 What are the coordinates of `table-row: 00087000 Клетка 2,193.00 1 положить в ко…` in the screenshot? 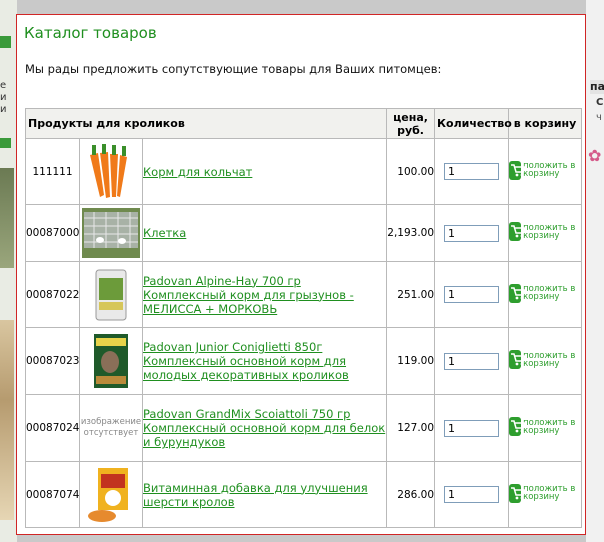 It's located at (304, 233).